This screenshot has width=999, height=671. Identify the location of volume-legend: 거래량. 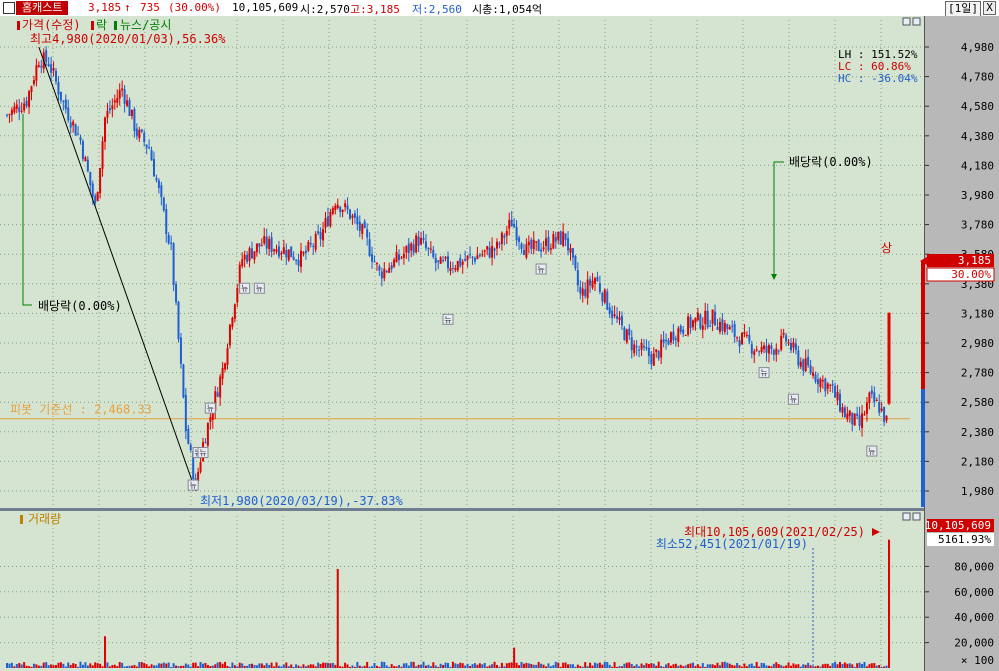
(44, 519).